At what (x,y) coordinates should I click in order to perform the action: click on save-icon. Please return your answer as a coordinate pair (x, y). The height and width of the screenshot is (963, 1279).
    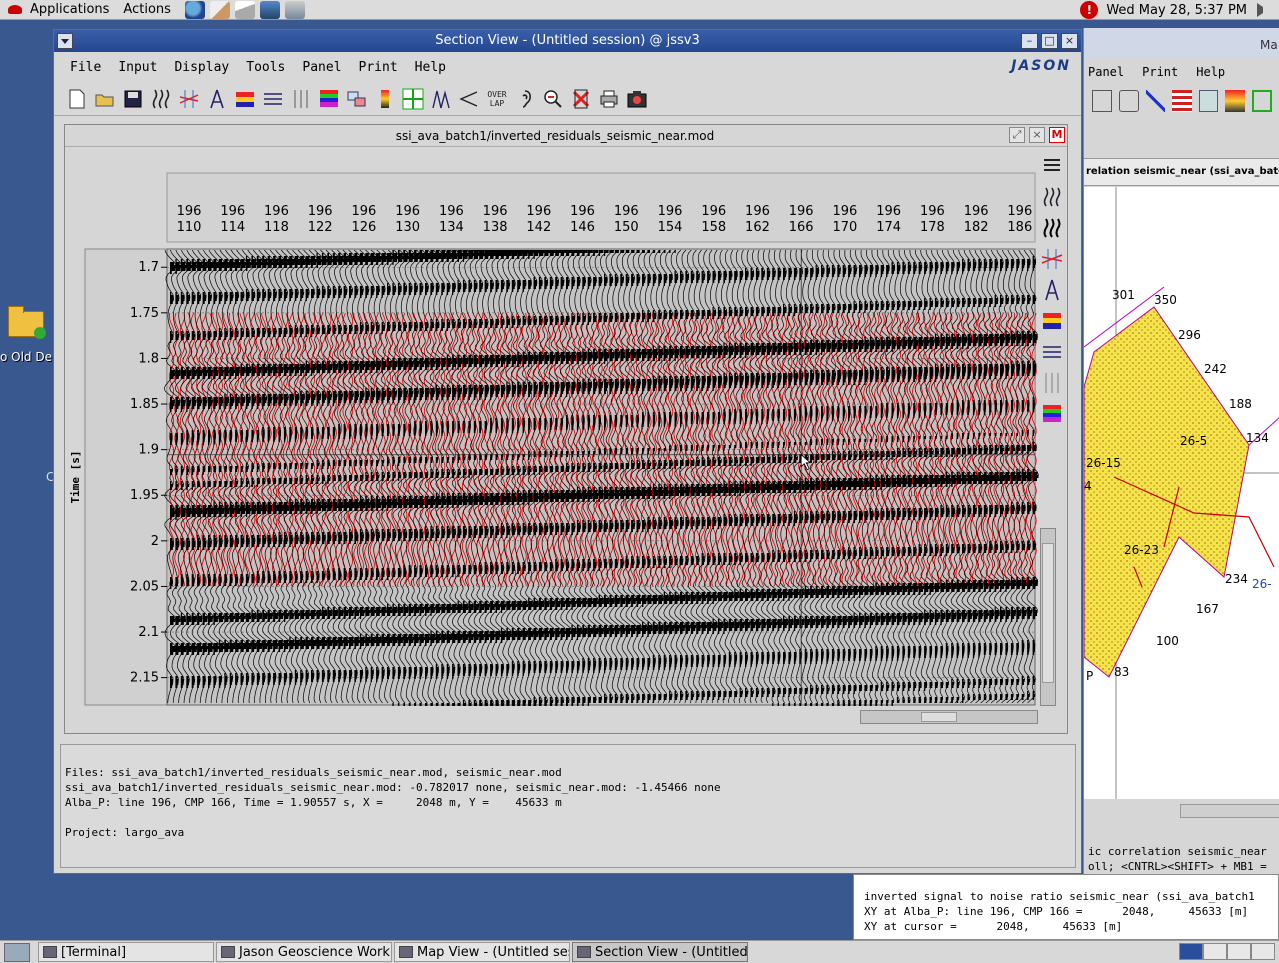
    Looking at the image, I should click on (133, 99).